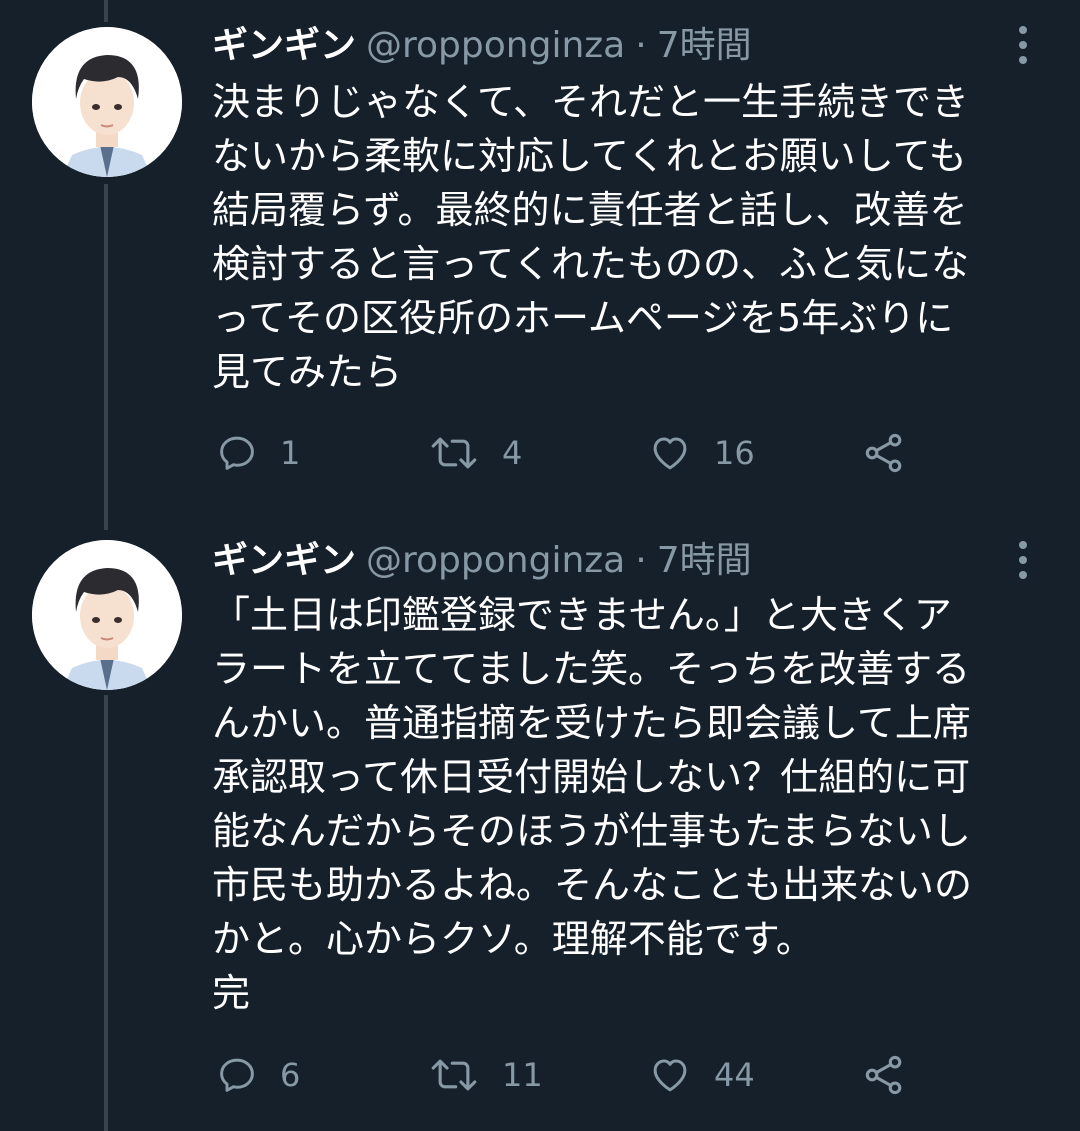 Image resolution: width=1080 pixels, height=1131 pixels. I want to click on tweet-text-line: 完, so click(231, 993).